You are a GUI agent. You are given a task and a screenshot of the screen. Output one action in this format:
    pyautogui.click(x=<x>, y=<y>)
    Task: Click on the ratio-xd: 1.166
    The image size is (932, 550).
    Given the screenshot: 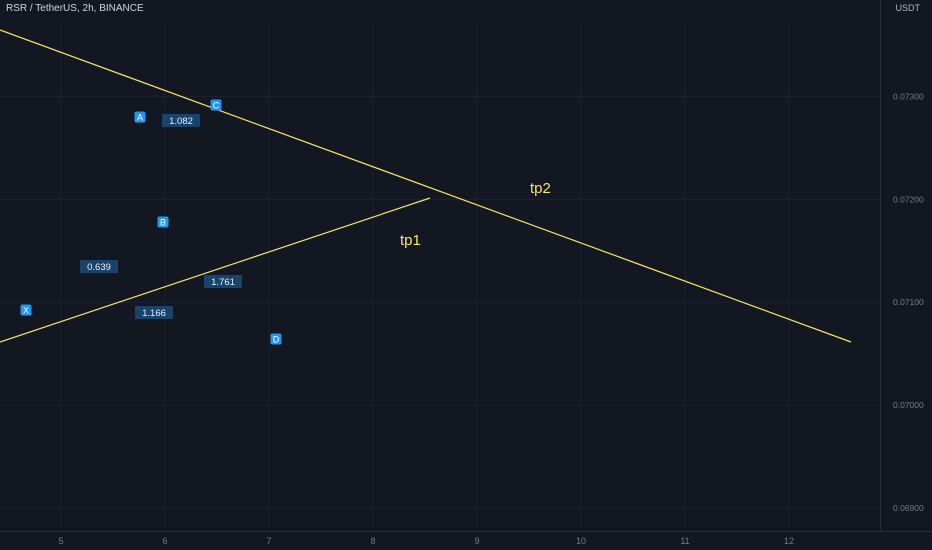 What is the action you would take?
    pyautogui.click(x=154, y=313)
    